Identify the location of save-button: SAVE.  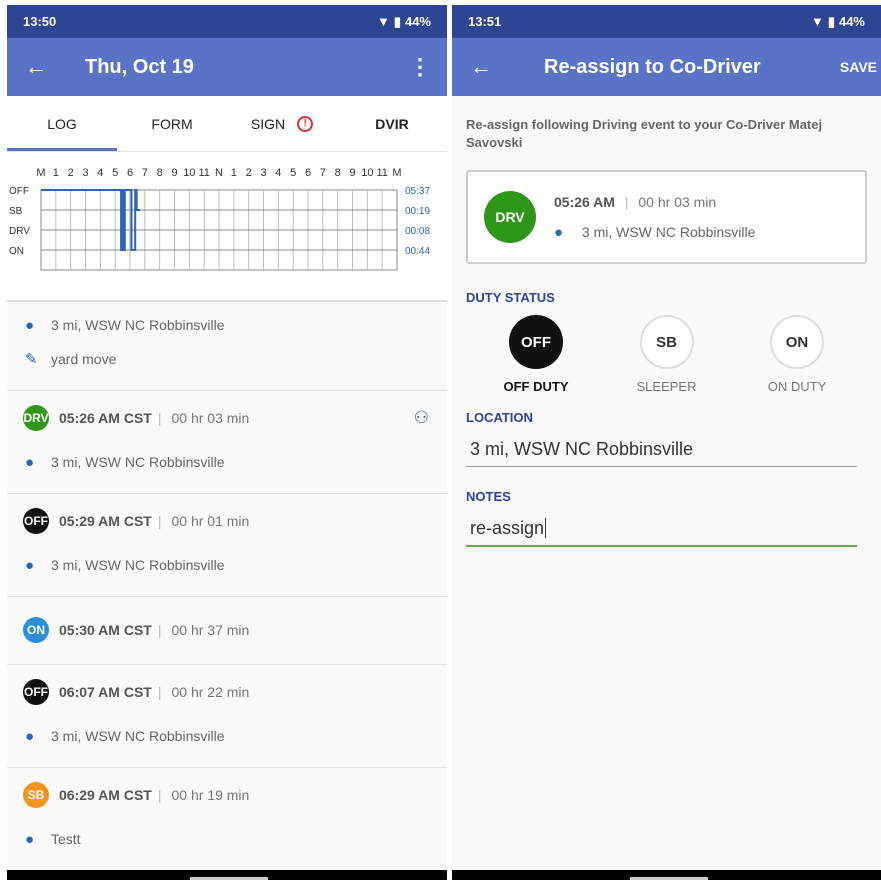
(858, 67).